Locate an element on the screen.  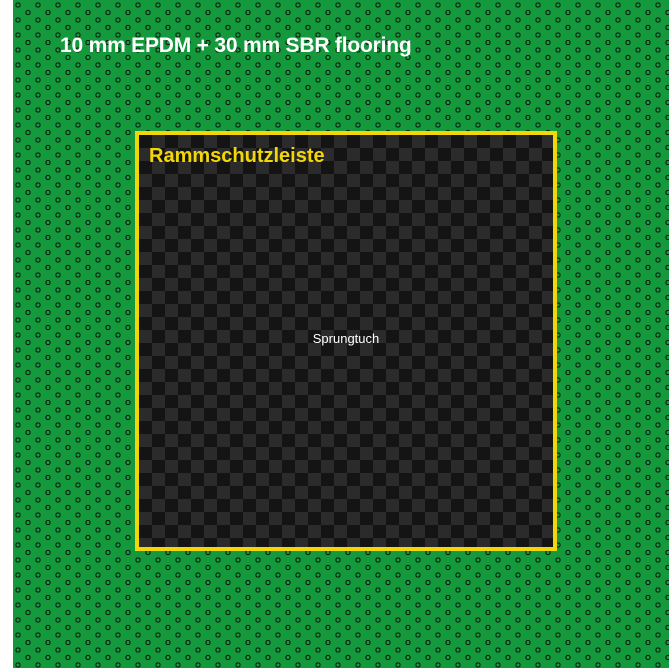
jumping-mat-label: Sprungtuch is located at coordinates (346, 338).